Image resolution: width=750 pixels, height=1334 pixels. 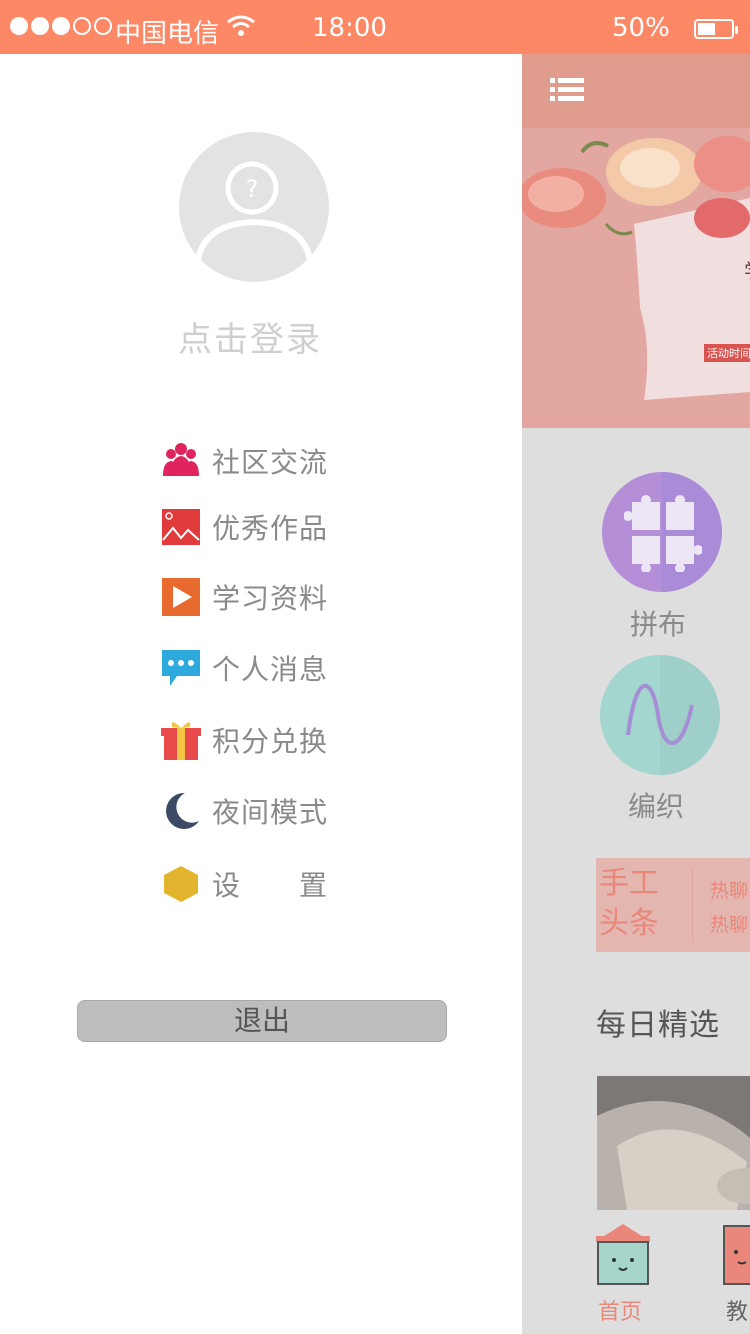 I want to click on category-label-patchwork: 拼布, so click(x=658, y=624).